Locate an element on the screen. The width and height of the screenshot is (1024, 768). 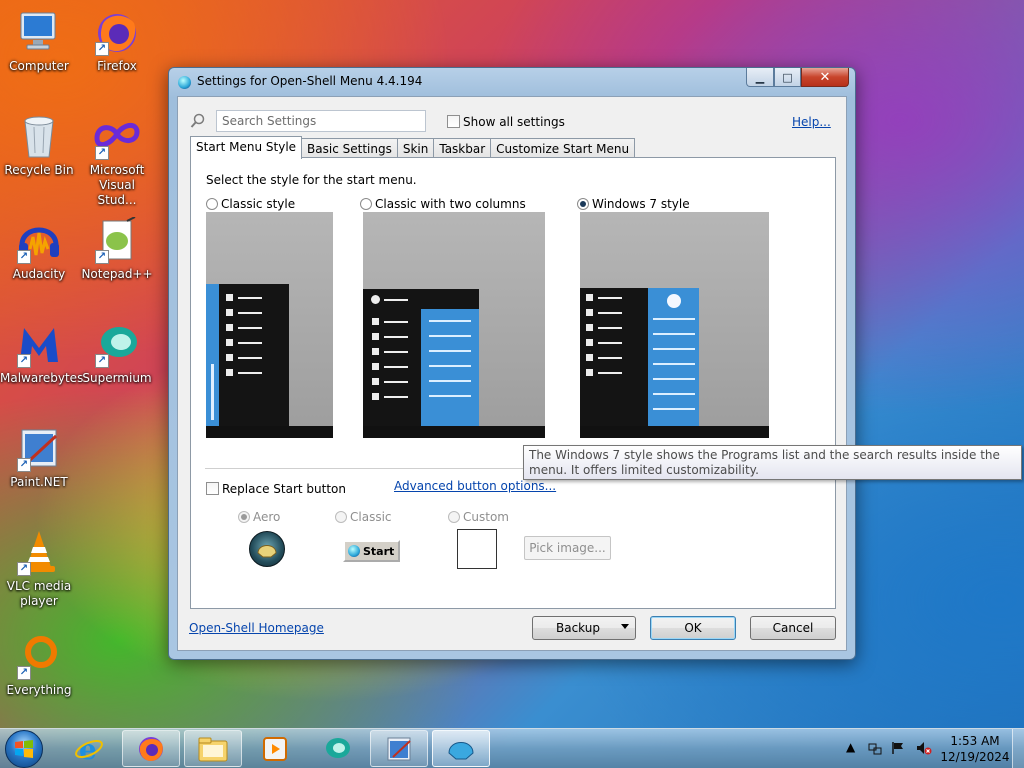
system-tray: ▲ 1:53 AM 12/19/2024 is located at coordinates (932, 748).